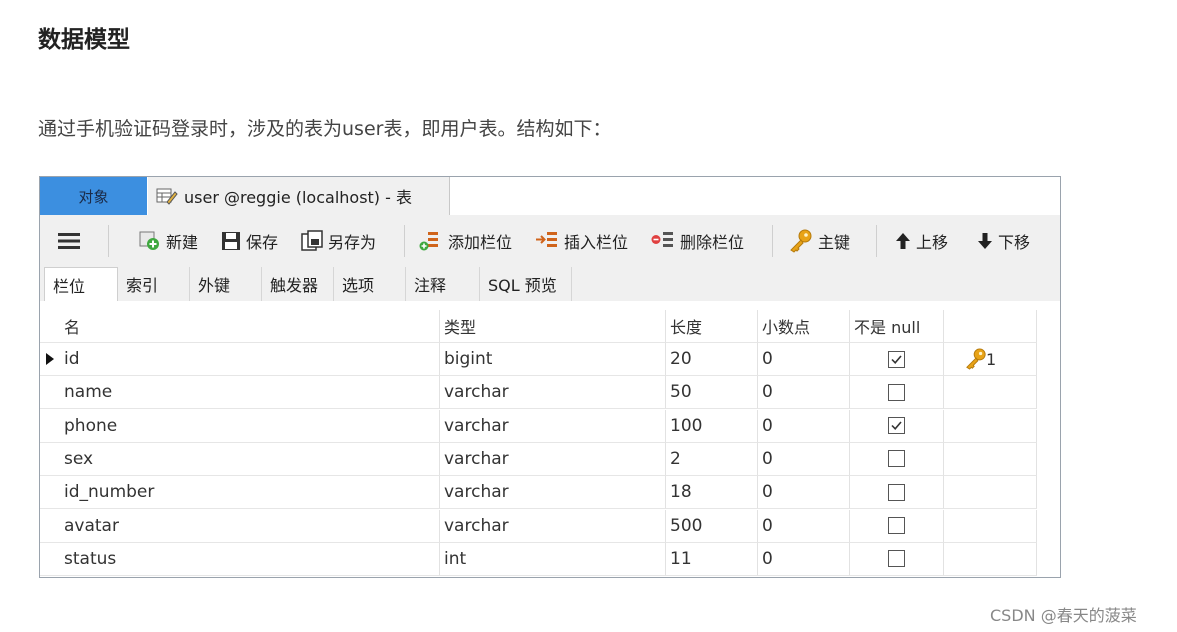 Image resolution: width=1177 pixels, height=632 pixels. What do you see at coordinates (250, 459) in the screenshot?
I see `field-name-cell: sex` at bounding box center [250, 459].